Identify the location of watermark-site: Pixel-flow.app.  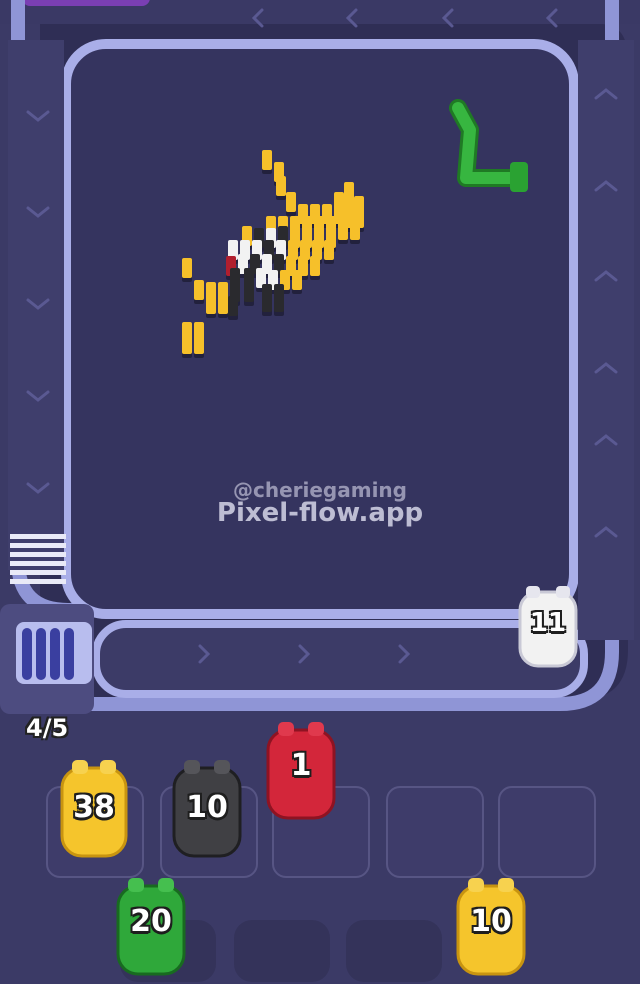
(320, 513).